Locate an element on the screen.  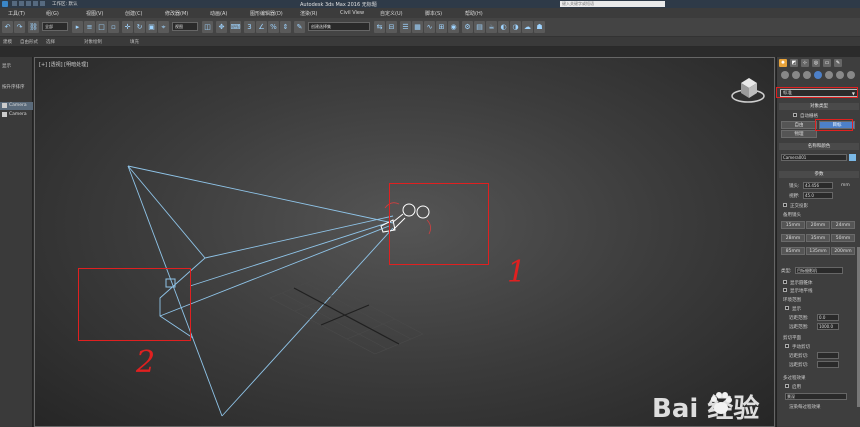
selection-filter-dropdown: 全部 is located at coordinates (55, 26).